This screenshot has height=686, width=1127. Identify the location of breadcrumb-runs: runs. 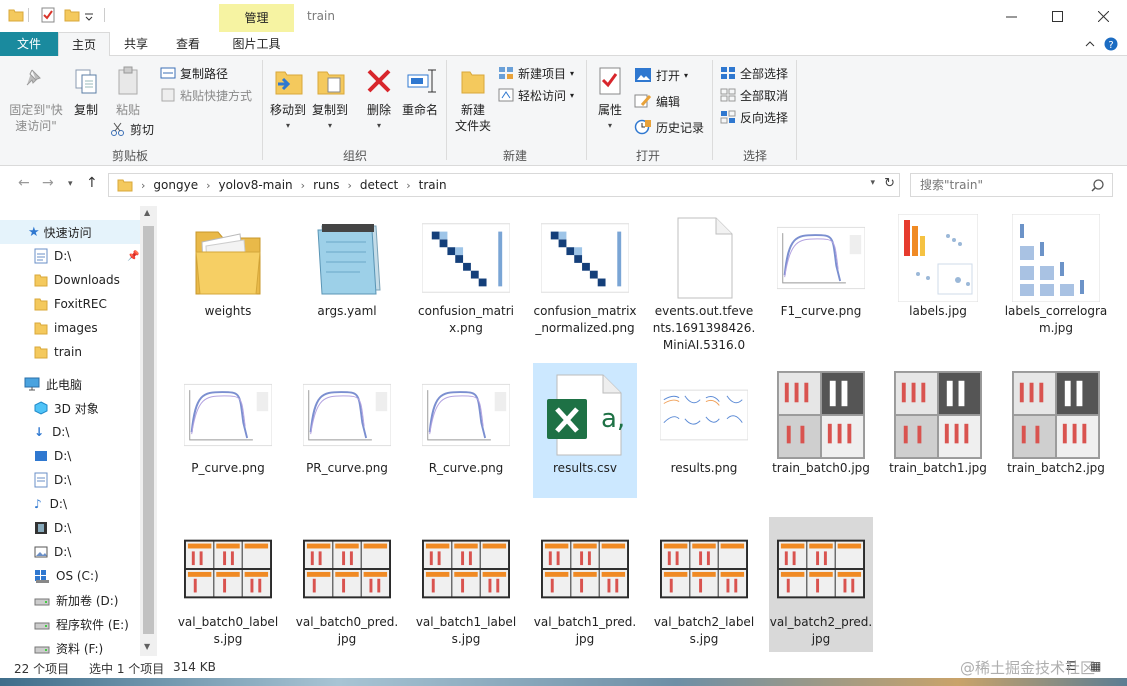
(326, 185).